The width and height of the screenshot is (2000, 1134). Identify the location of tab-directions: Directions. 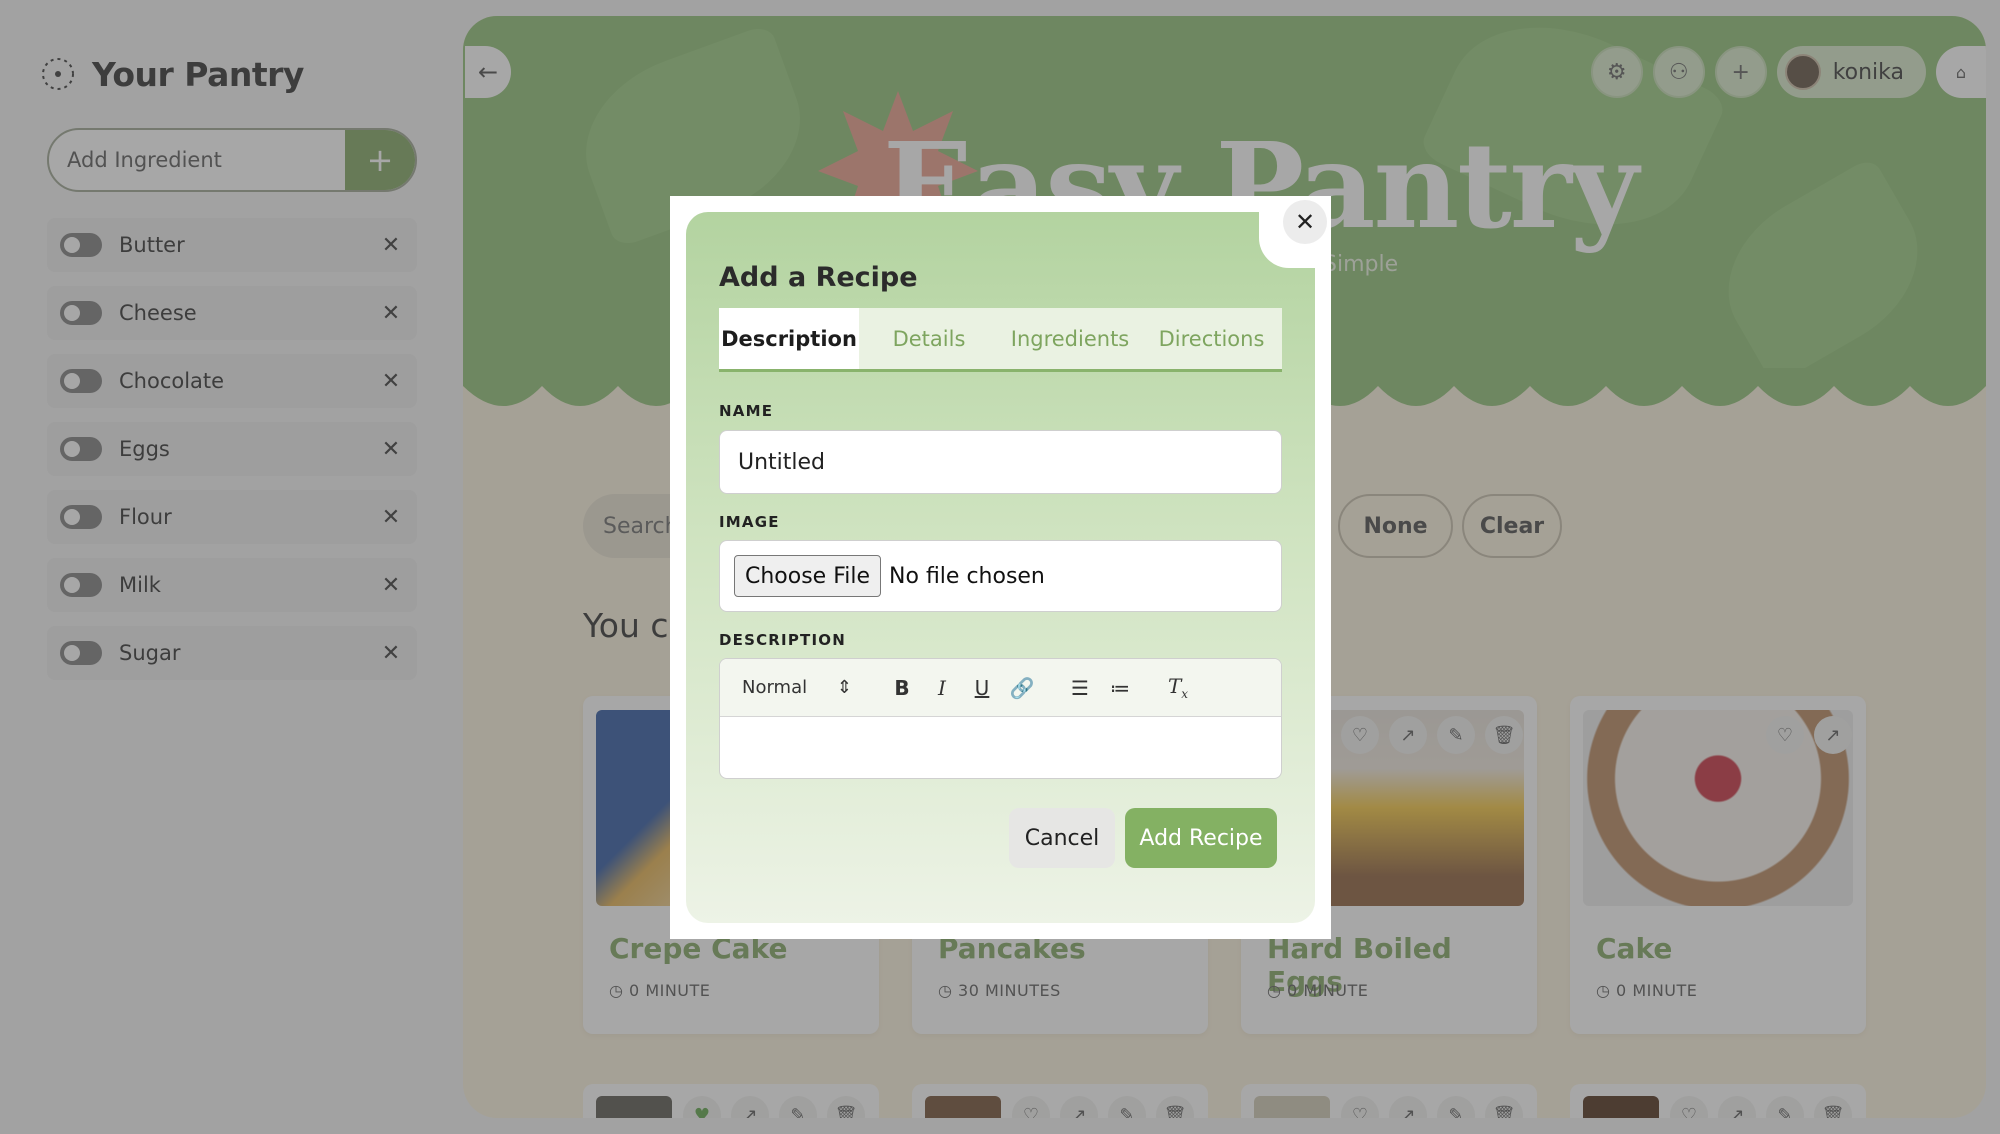
(1211, 338).